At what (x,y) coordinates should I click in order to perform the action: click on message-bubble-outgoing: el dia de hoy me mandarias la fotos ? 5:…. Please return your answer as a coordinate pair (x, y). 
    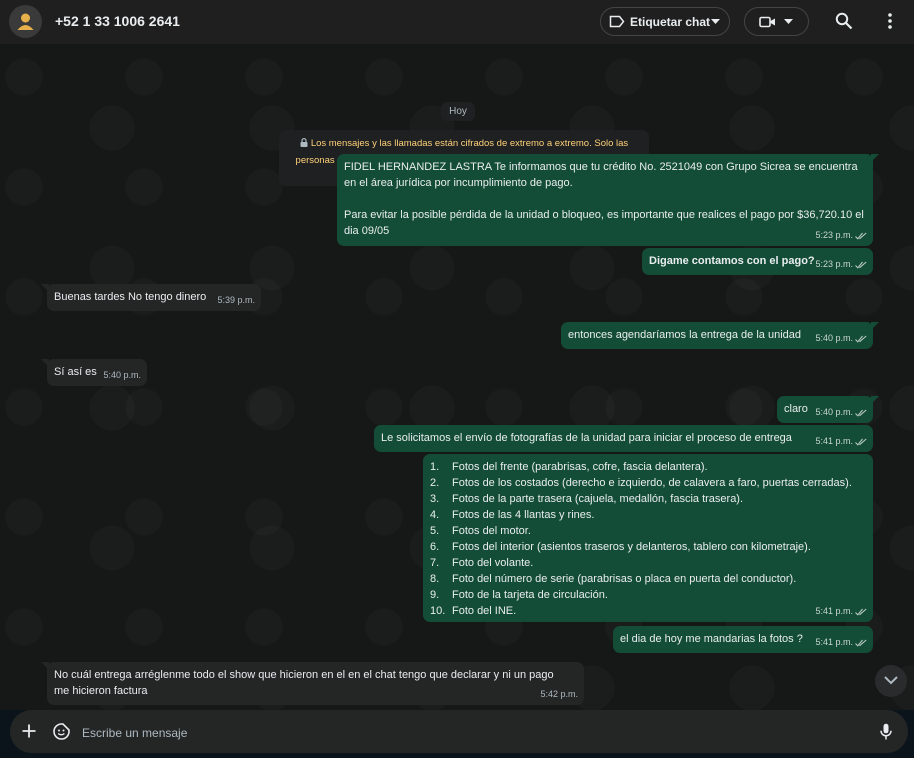
    Looking at the image, I should click on (743, 639).